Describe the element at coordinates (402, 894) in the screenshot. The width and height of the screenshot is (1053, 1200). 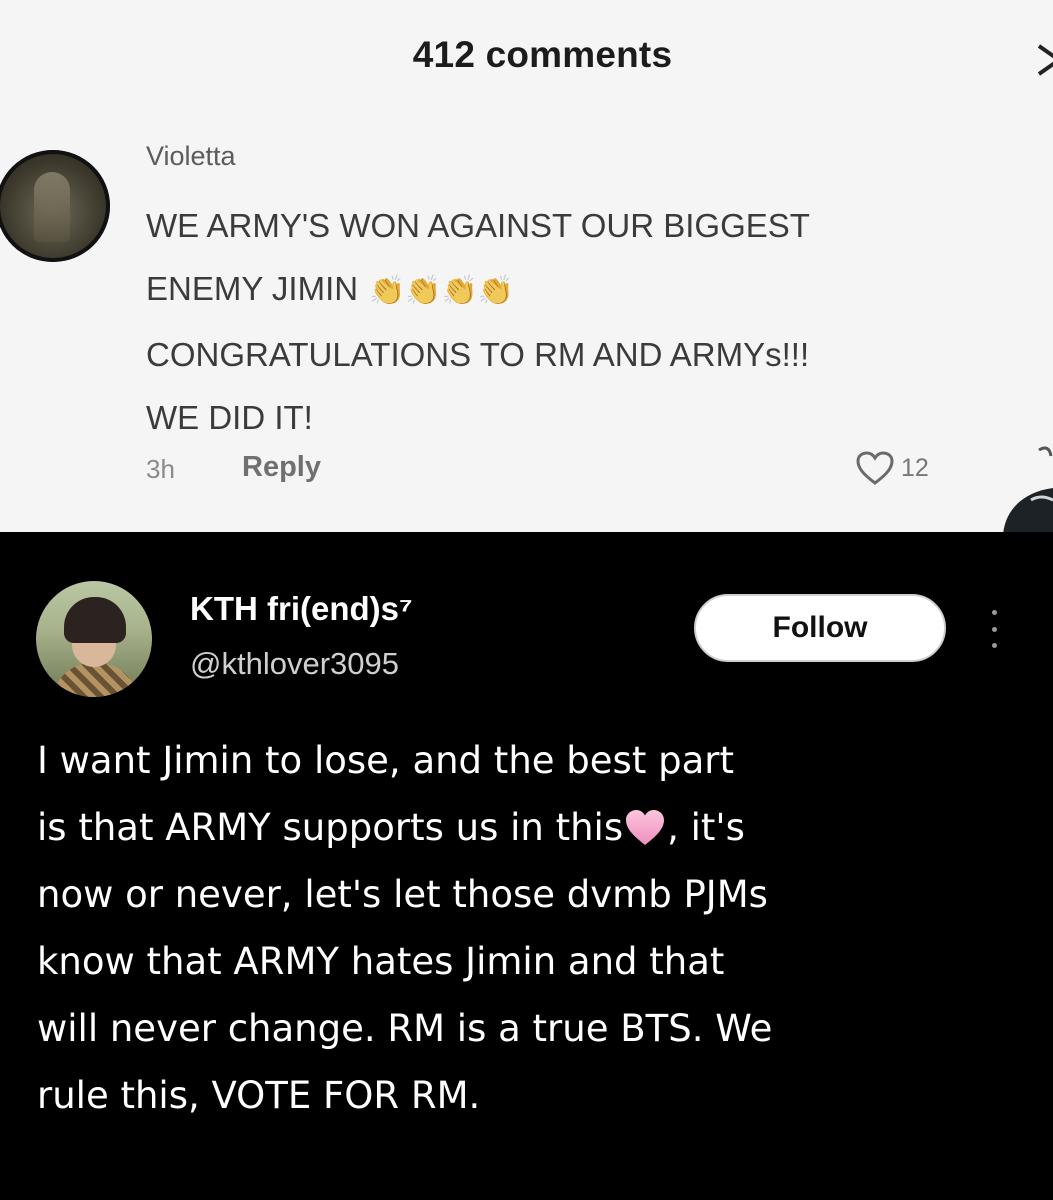
I see `tweet-line: now or never, let's let those dvmb PJMs` at that location.